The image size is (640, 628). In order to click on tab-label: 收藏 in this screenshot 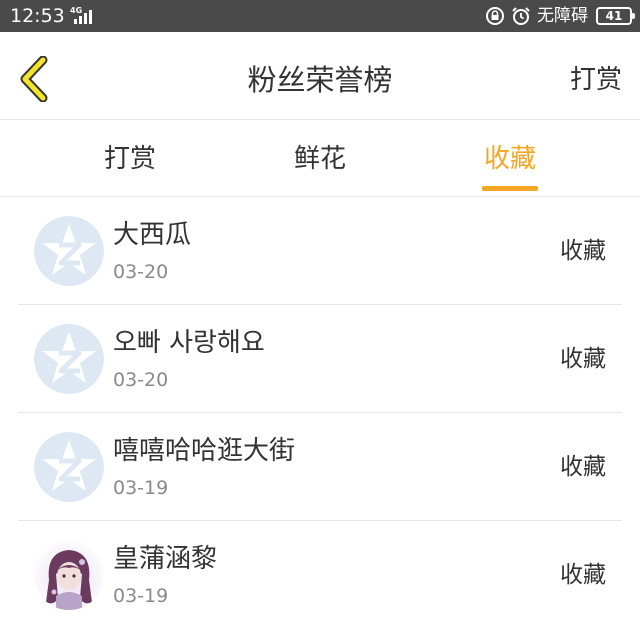, I will do `click(509, 159)`.